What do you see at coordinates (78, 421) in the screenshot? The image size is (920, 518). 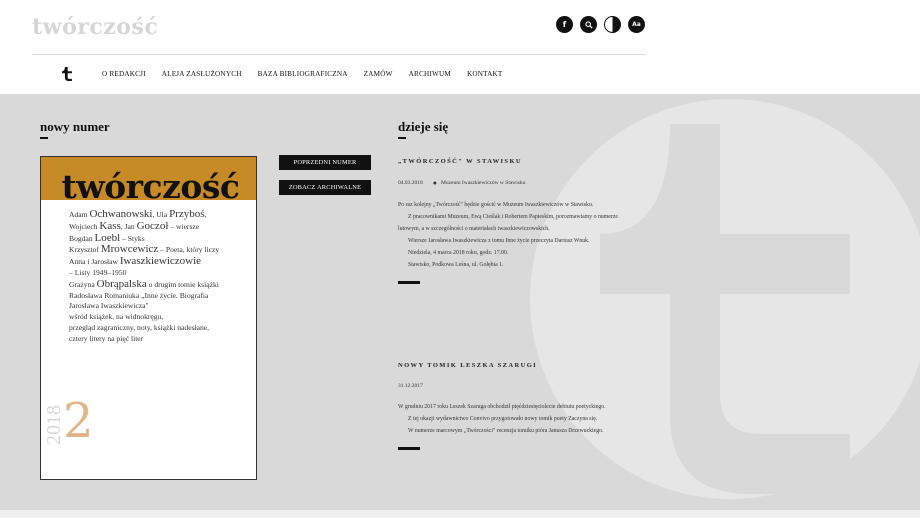 I see `cover-number: 2` at bounding box center [78, 421].